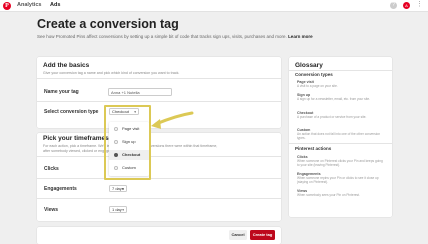 The image size is (428, 244). What do you see at coordinates (51, 210) in the screenshot?
I see `views-label: Views` at bounding box center [51, 210].